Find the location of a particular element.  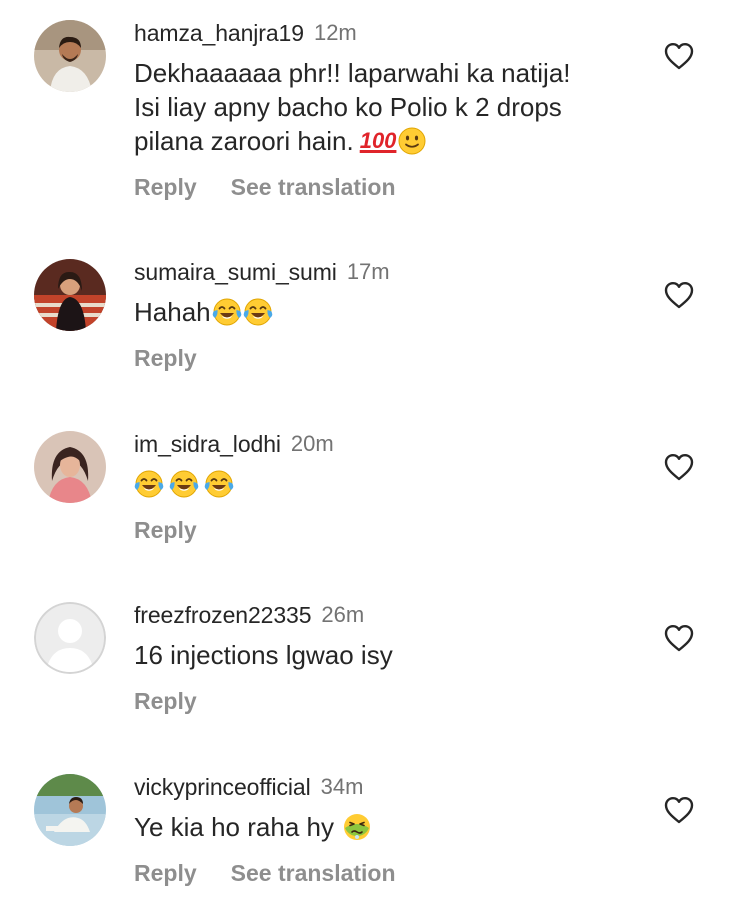

default-avatar-icon is located at coordinates (70, 638).